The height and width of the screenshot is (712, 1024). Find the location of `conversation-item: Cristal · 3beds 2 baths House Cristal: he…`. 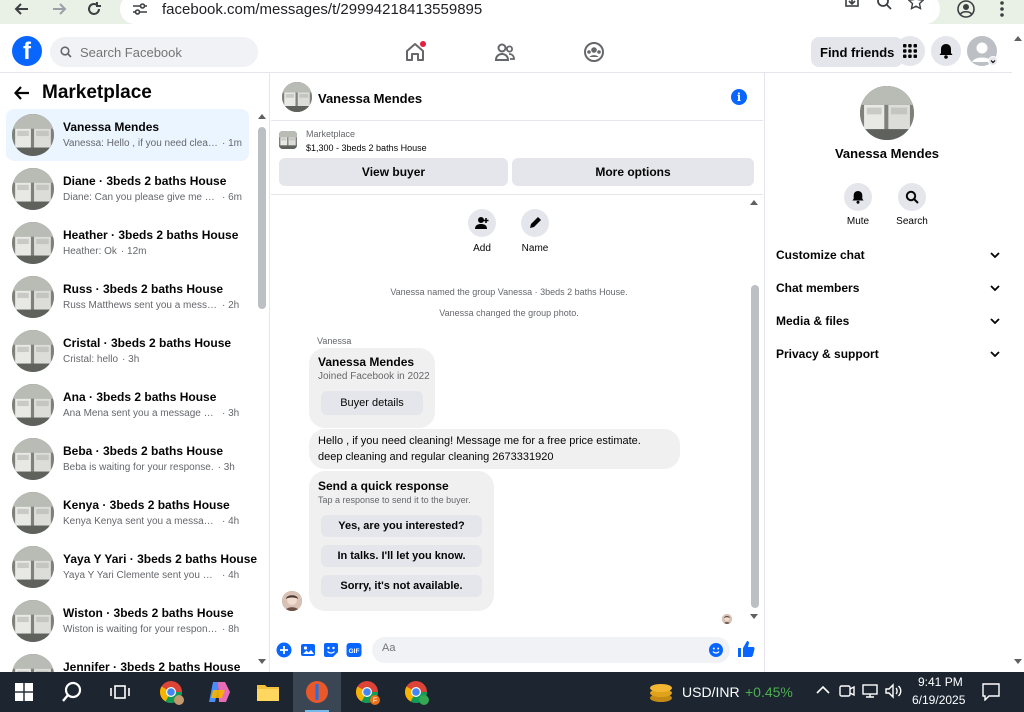

conversation-item: Cristal · 3beds 2 baths House Cristal: he… is located at coordinates (127, 351).